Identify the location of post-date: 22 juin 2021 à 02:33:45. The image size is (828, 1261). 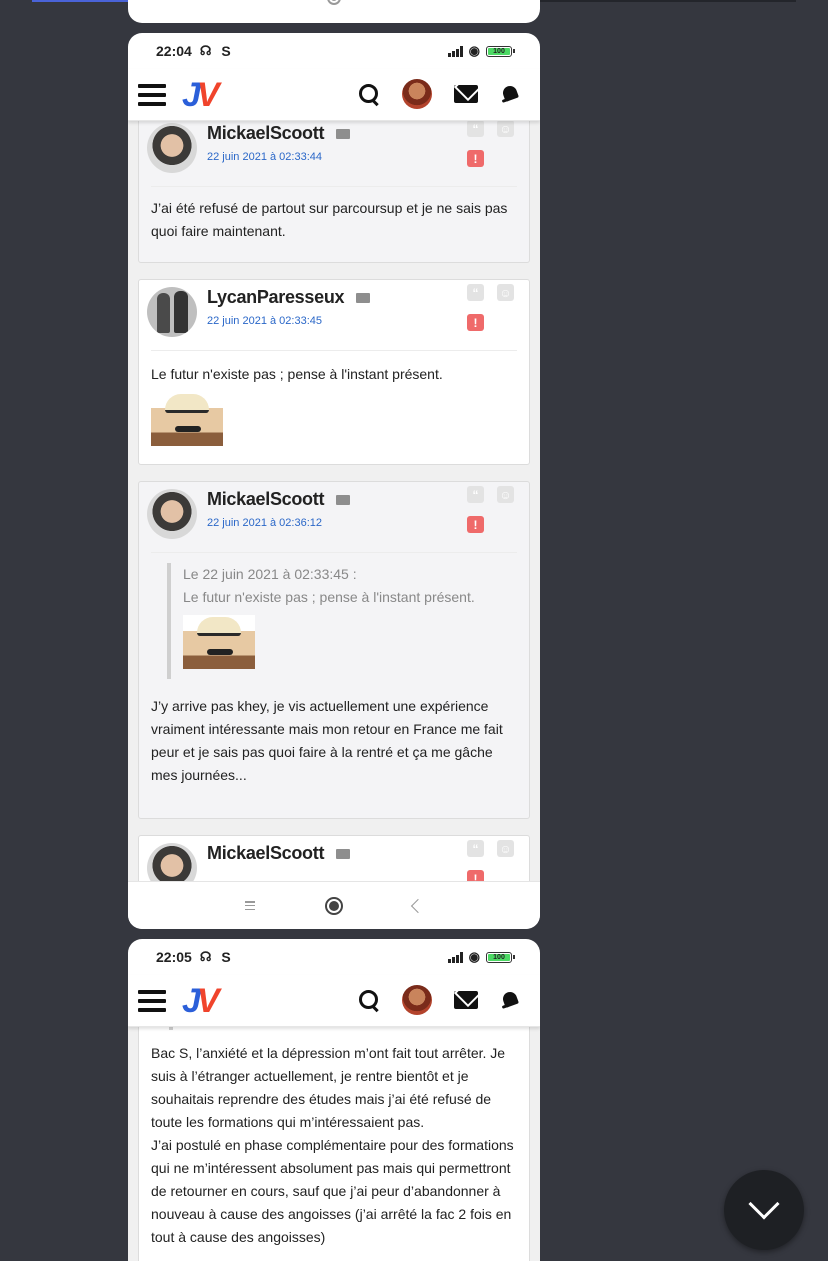
(264, 321).